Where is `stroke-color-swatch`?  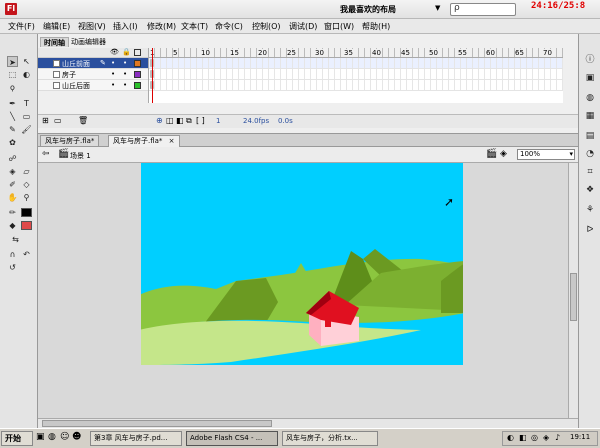 stroke-color-swatch is located at coordinates (26, 212).